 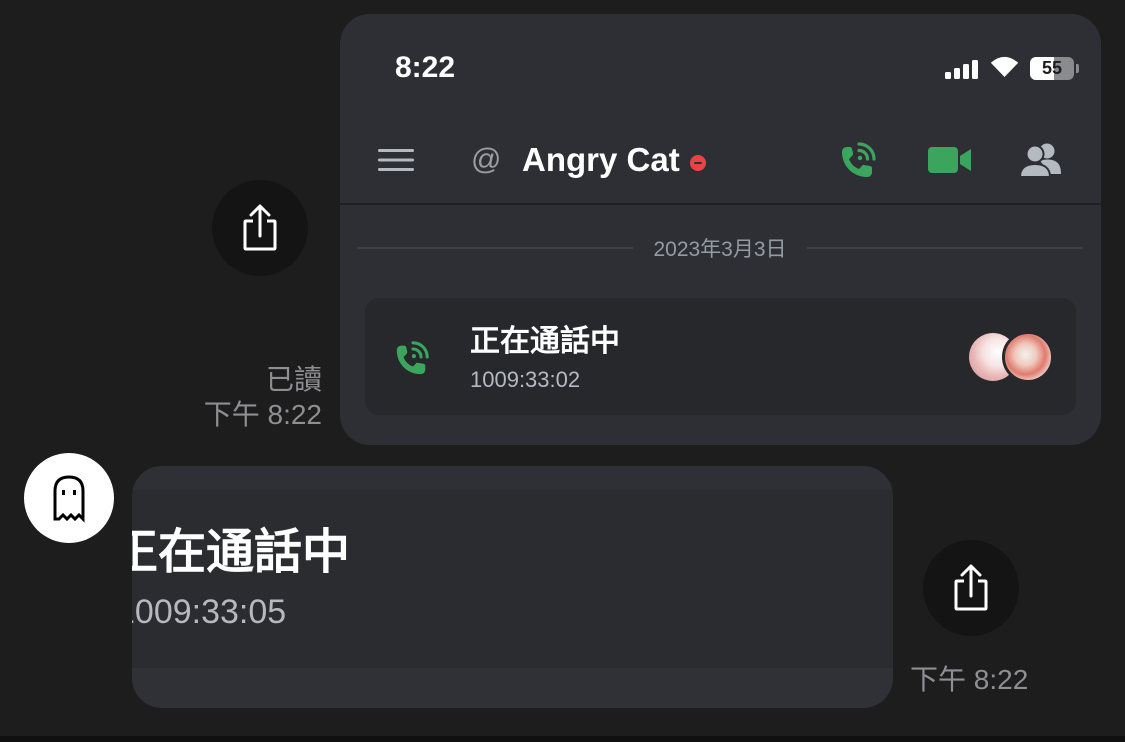 I want to click on video-camera-icon, so click(x=949, y=160).